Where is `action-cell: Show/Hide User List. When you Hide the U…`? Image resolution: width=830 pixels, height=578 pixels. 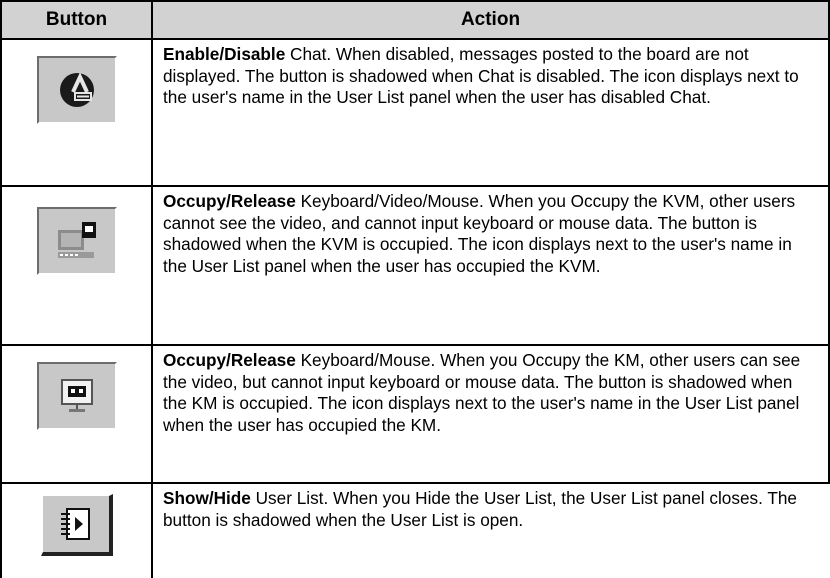 action-cell: Show/Hide User List. When you Hide the U… is located at coordinates (490, 530).